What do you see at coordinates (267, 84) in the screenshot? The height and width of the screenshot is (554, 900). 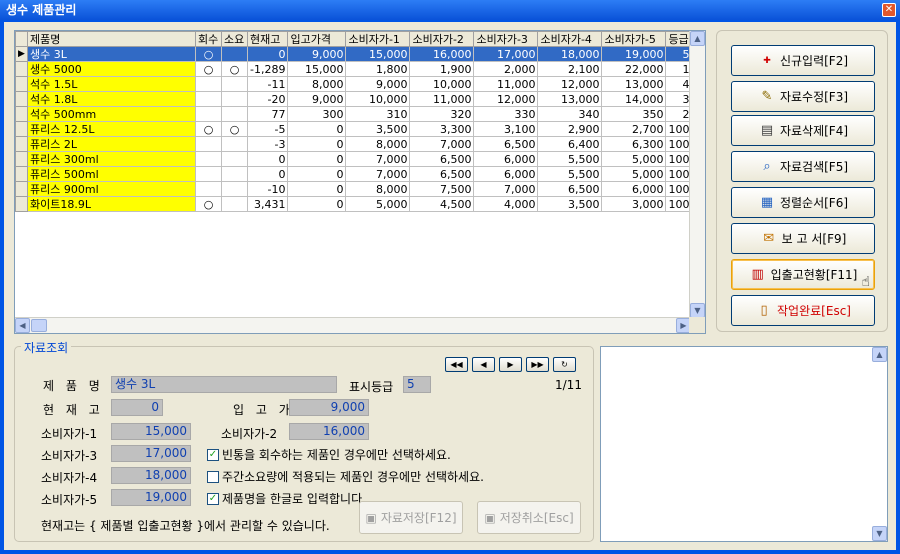 I see `grid-cell-stock: -11` at bounding box center [267, 84].